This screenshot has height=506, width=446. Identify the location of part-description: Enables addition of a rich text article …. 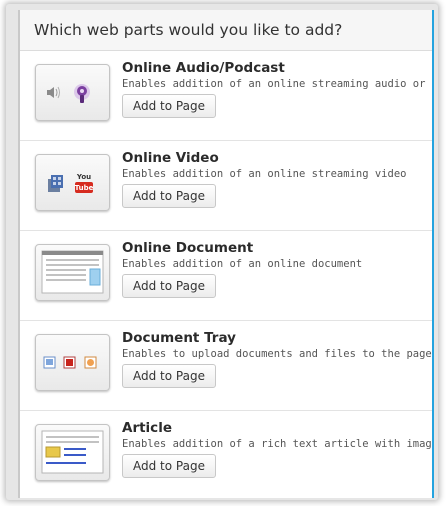
(277, 444).